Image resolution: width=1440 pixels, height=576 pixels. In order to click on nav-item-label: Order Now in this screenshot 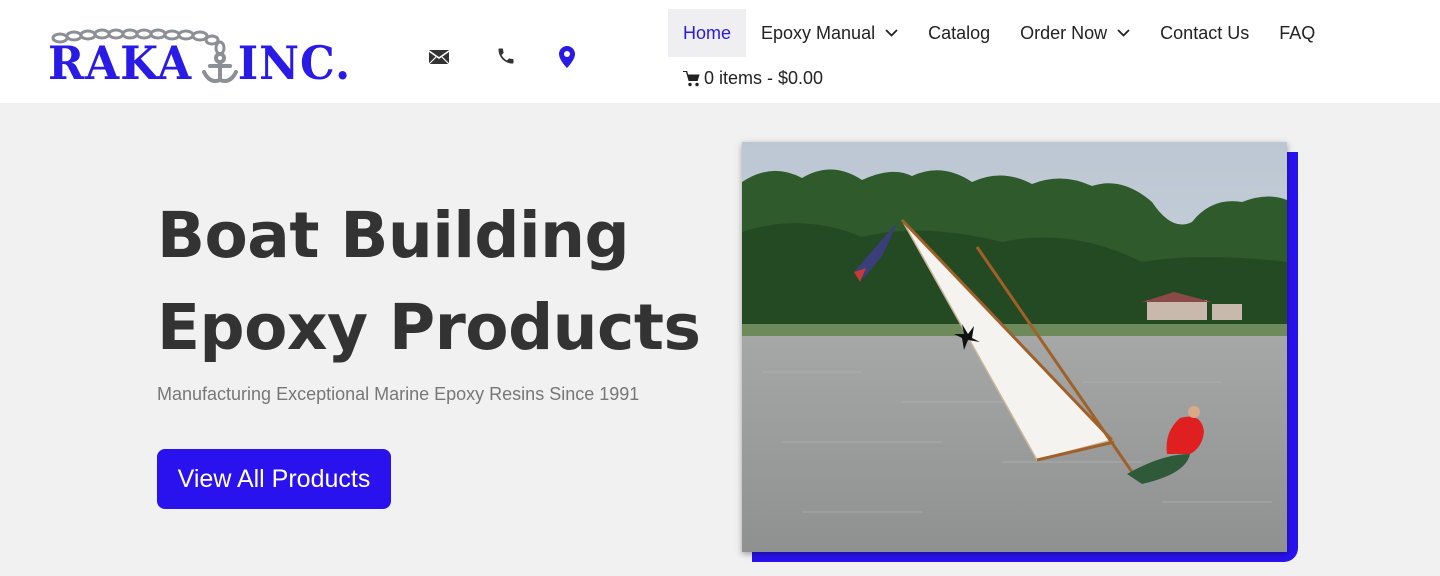, I will do `click(1064, 32)`.